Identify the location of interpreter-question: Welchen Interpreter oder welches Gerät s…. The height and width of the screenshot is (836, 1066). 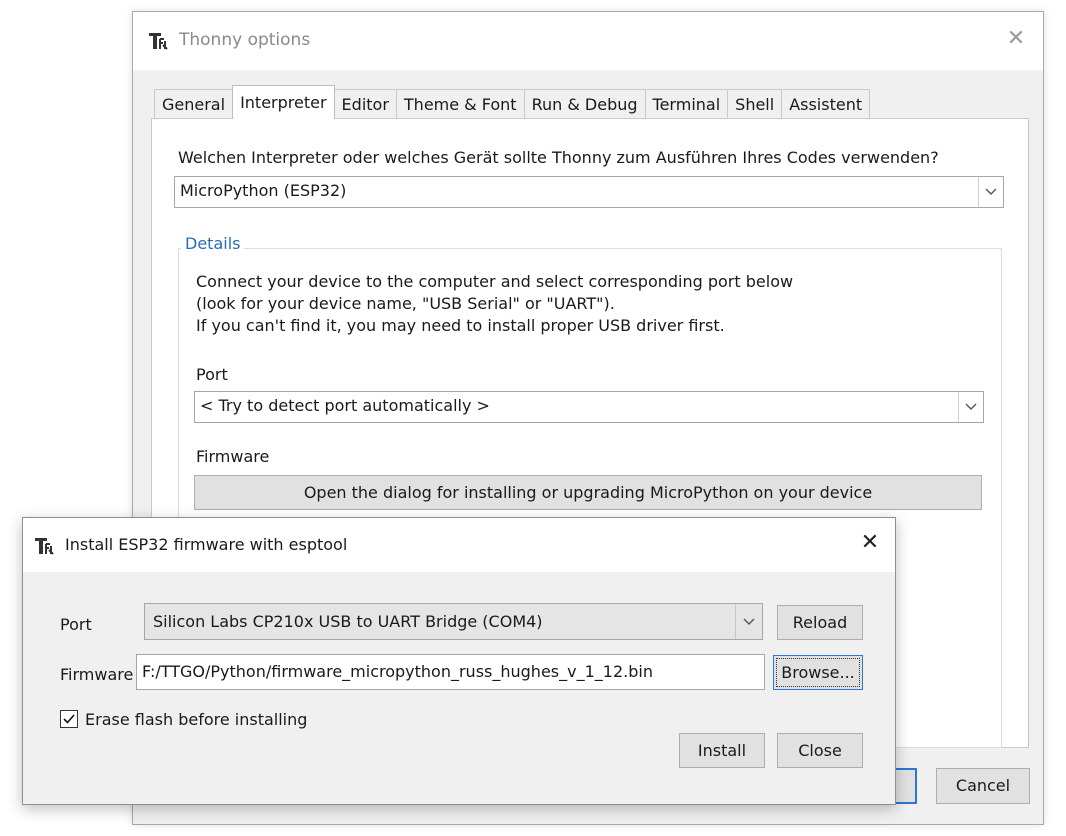
(558, 157).